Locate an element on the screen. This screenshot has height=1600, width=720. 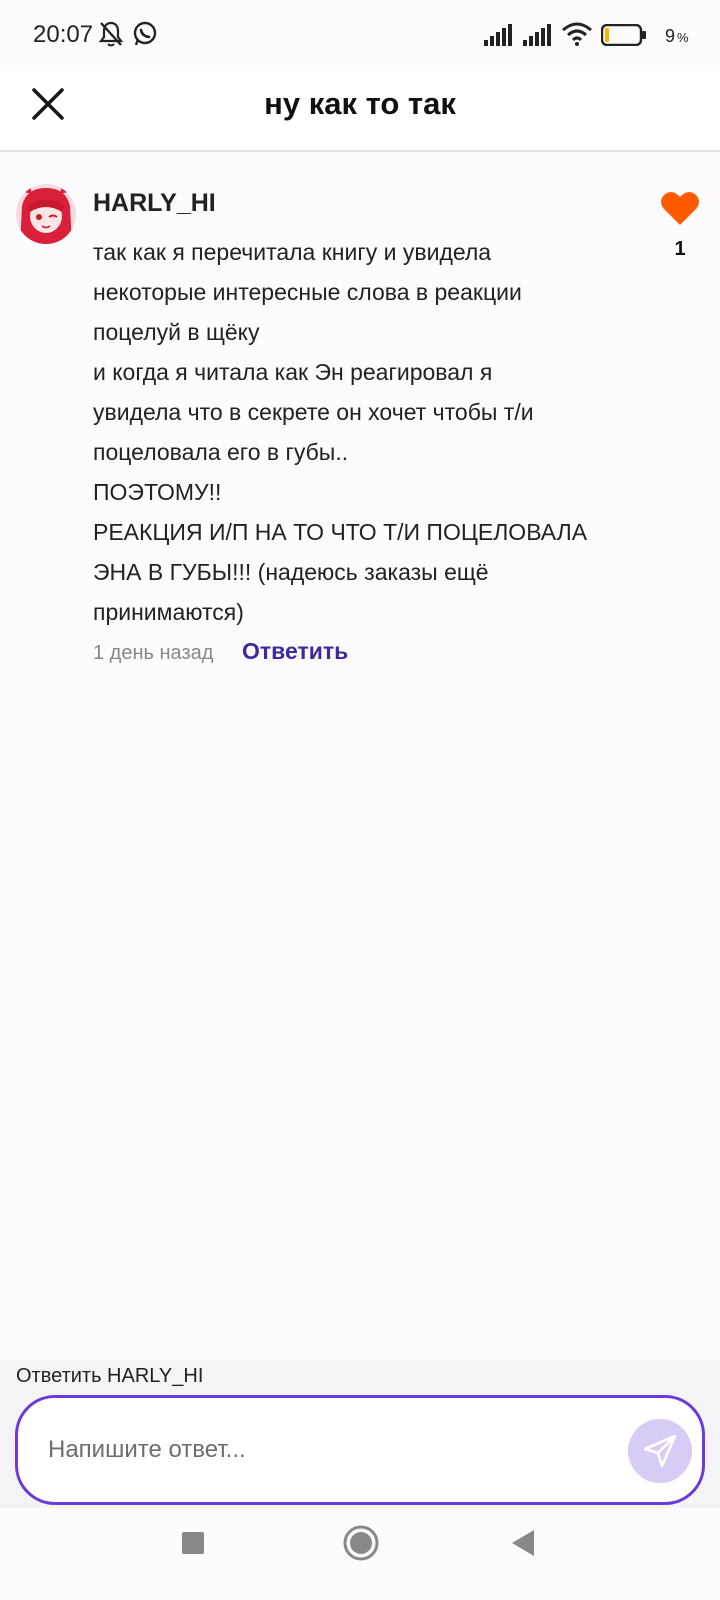
reply-button: Ответить is located at coordinates (295, 651).